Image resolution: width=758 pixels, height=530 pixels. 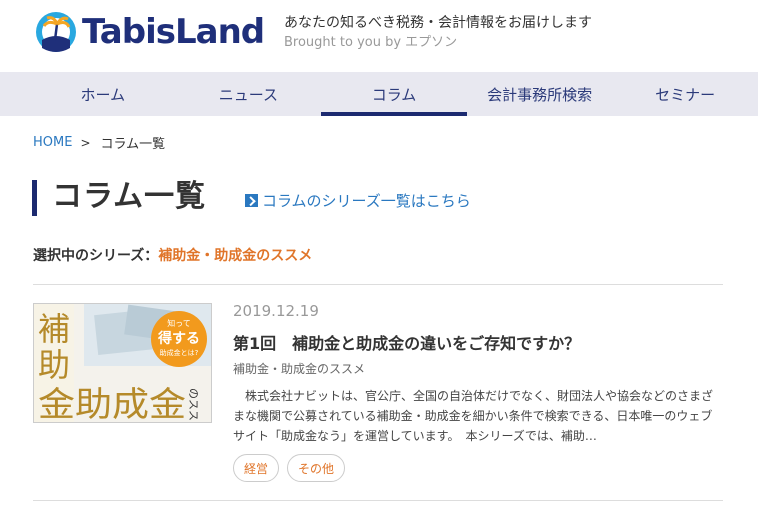 What do you see at coordinates (256, 468) in the screenshot?
I see `tag-management: 経営` at bounding box center [256, 468].